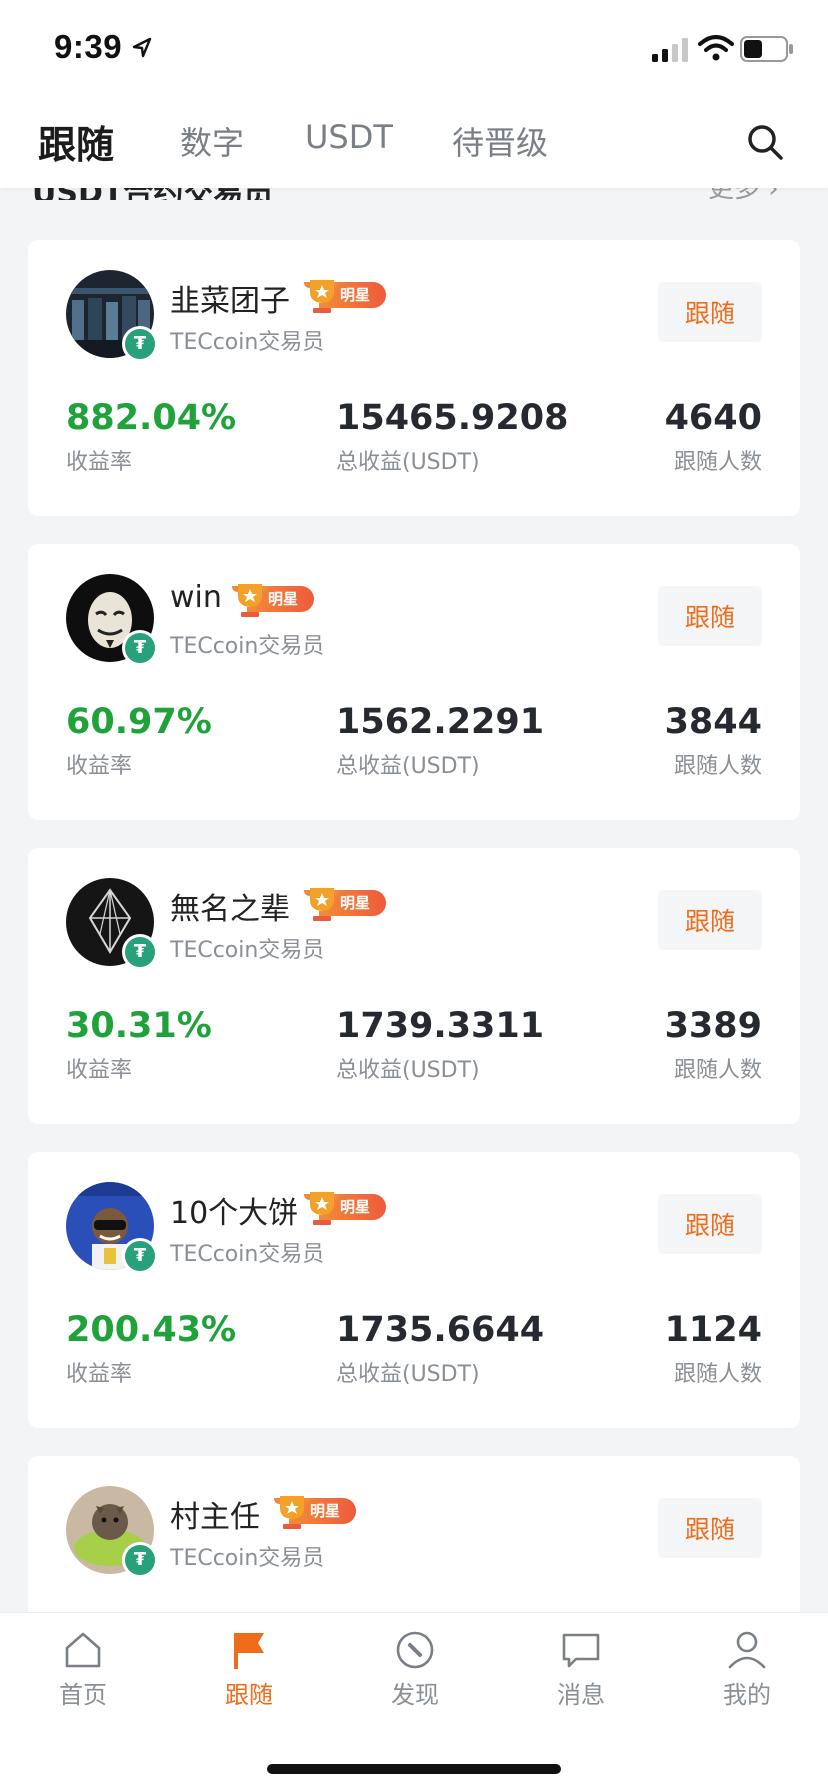  I want to click on trader-name: 10个大饼, so click(234, 1213).